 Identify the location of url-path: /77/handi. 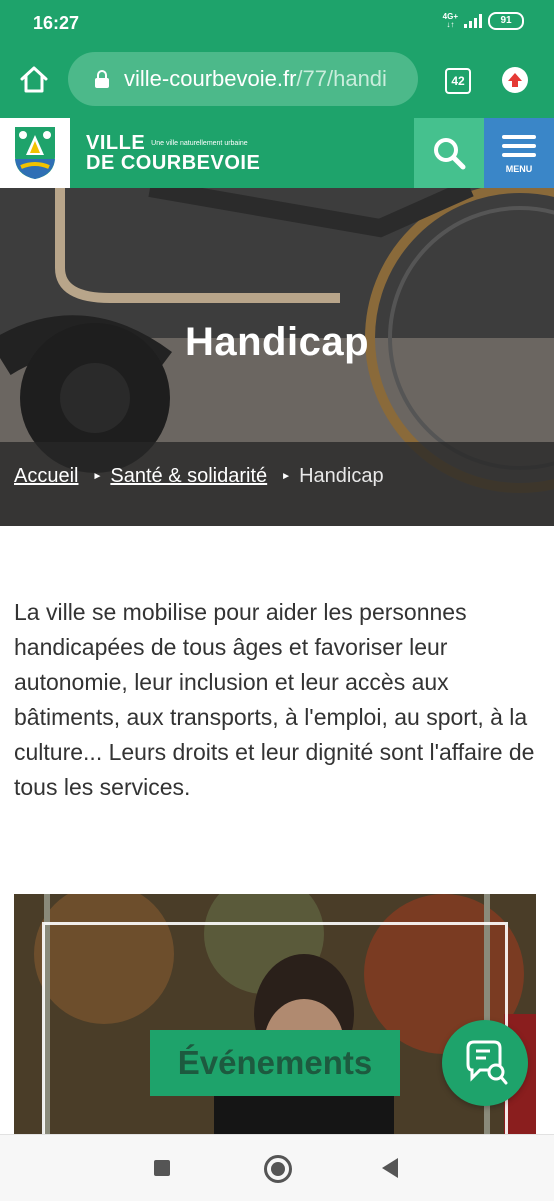
(341, 78).